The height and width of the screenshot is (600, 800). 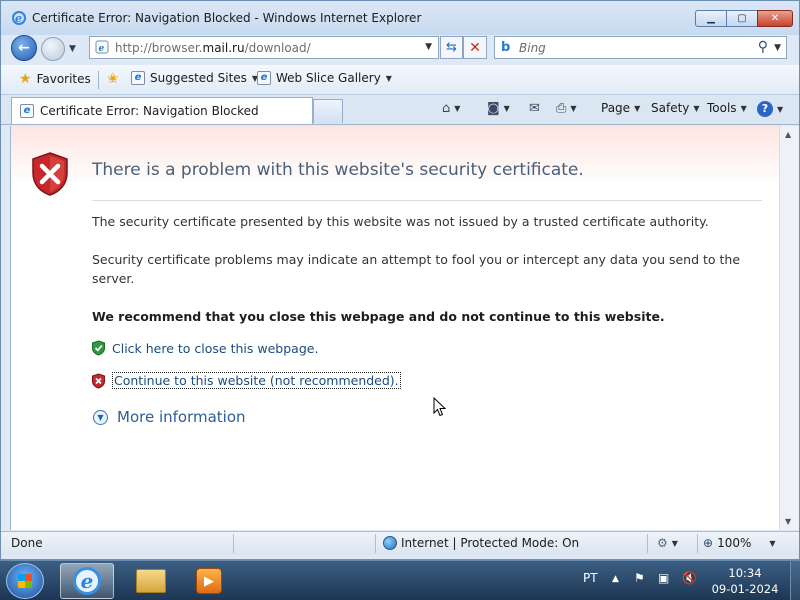 I want to click on tools-menu: Tools ▼, so click(x=727, y=108).